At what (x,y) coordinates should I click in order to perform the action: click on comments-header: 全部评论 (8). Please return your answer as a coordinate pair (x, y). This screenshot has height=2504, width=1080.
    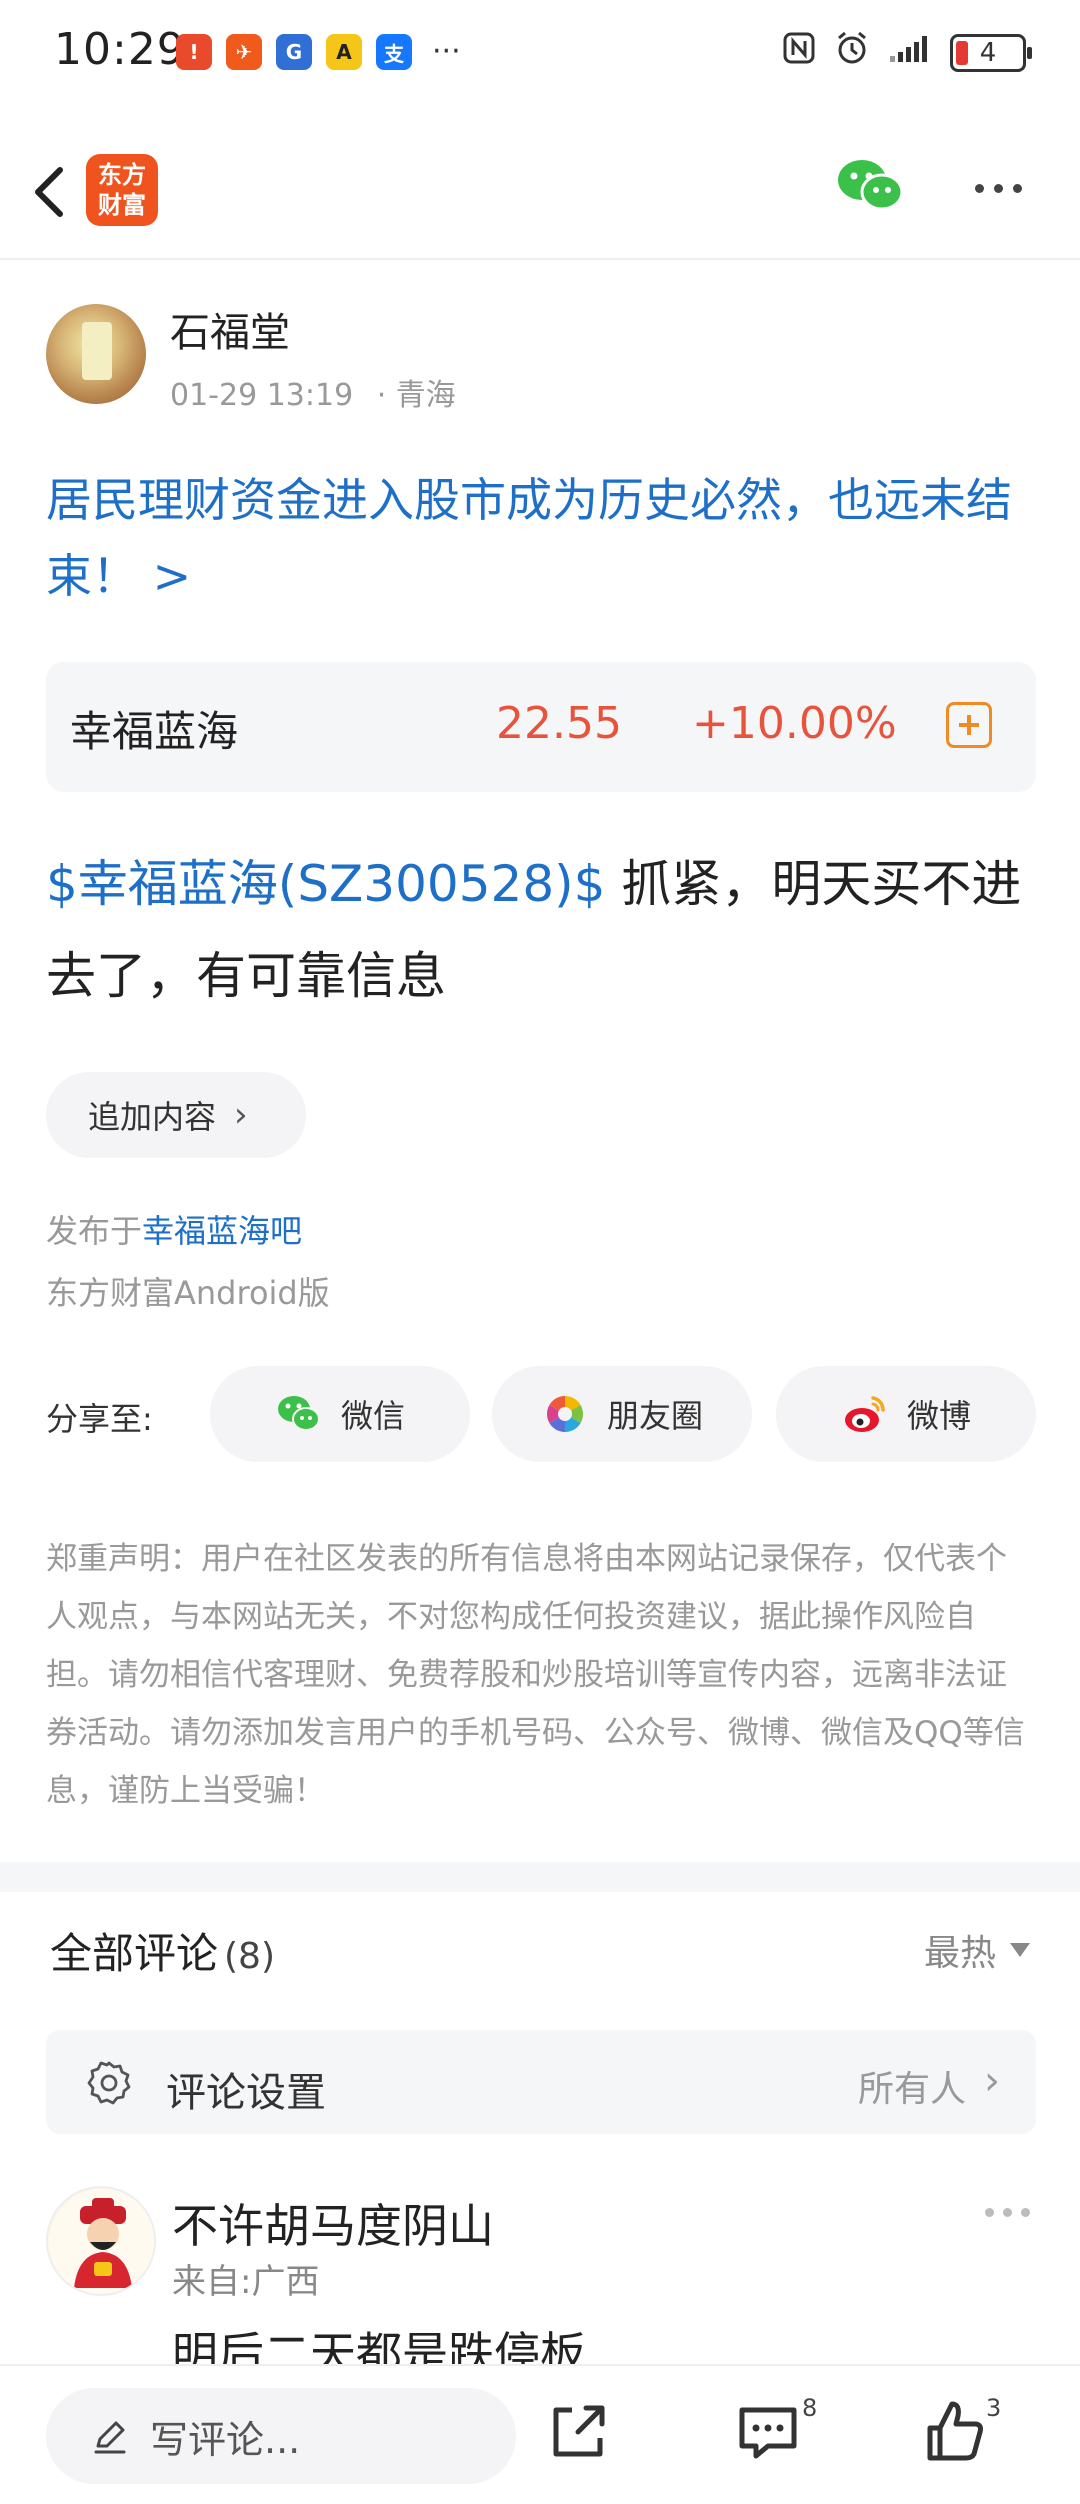
    Looking at the image, I should click on (162, 1950).